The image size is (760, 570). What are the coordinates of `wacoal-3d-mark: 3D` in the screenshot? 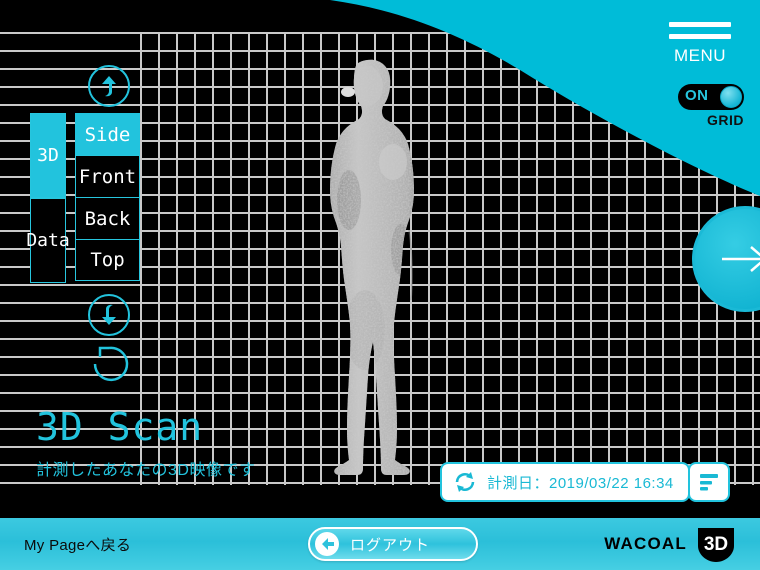 It's located at (716, 545).